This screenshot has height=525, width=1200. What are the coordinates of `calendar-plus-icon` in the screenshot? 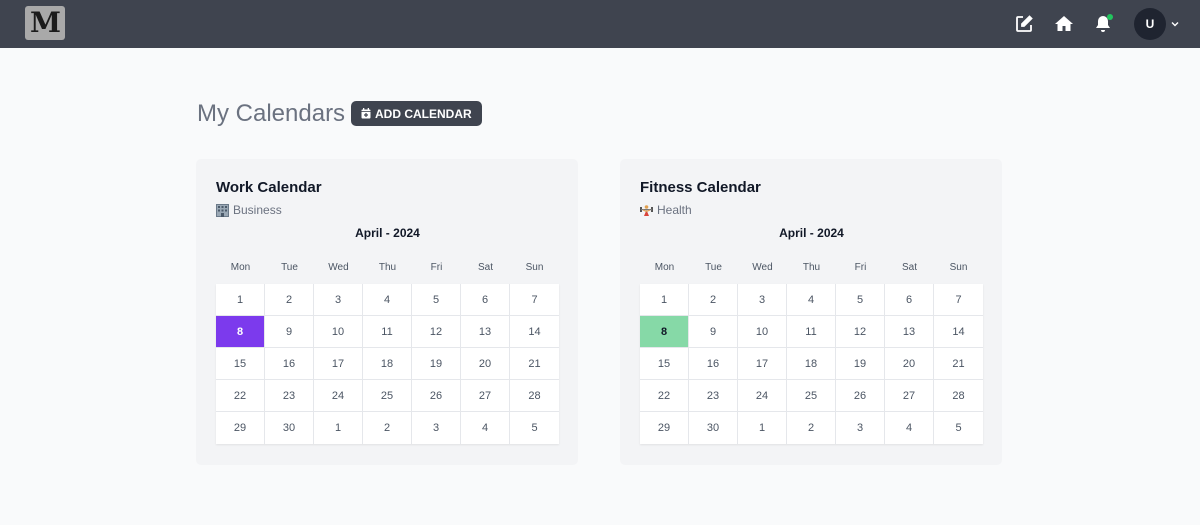 It's located at (366, 113).